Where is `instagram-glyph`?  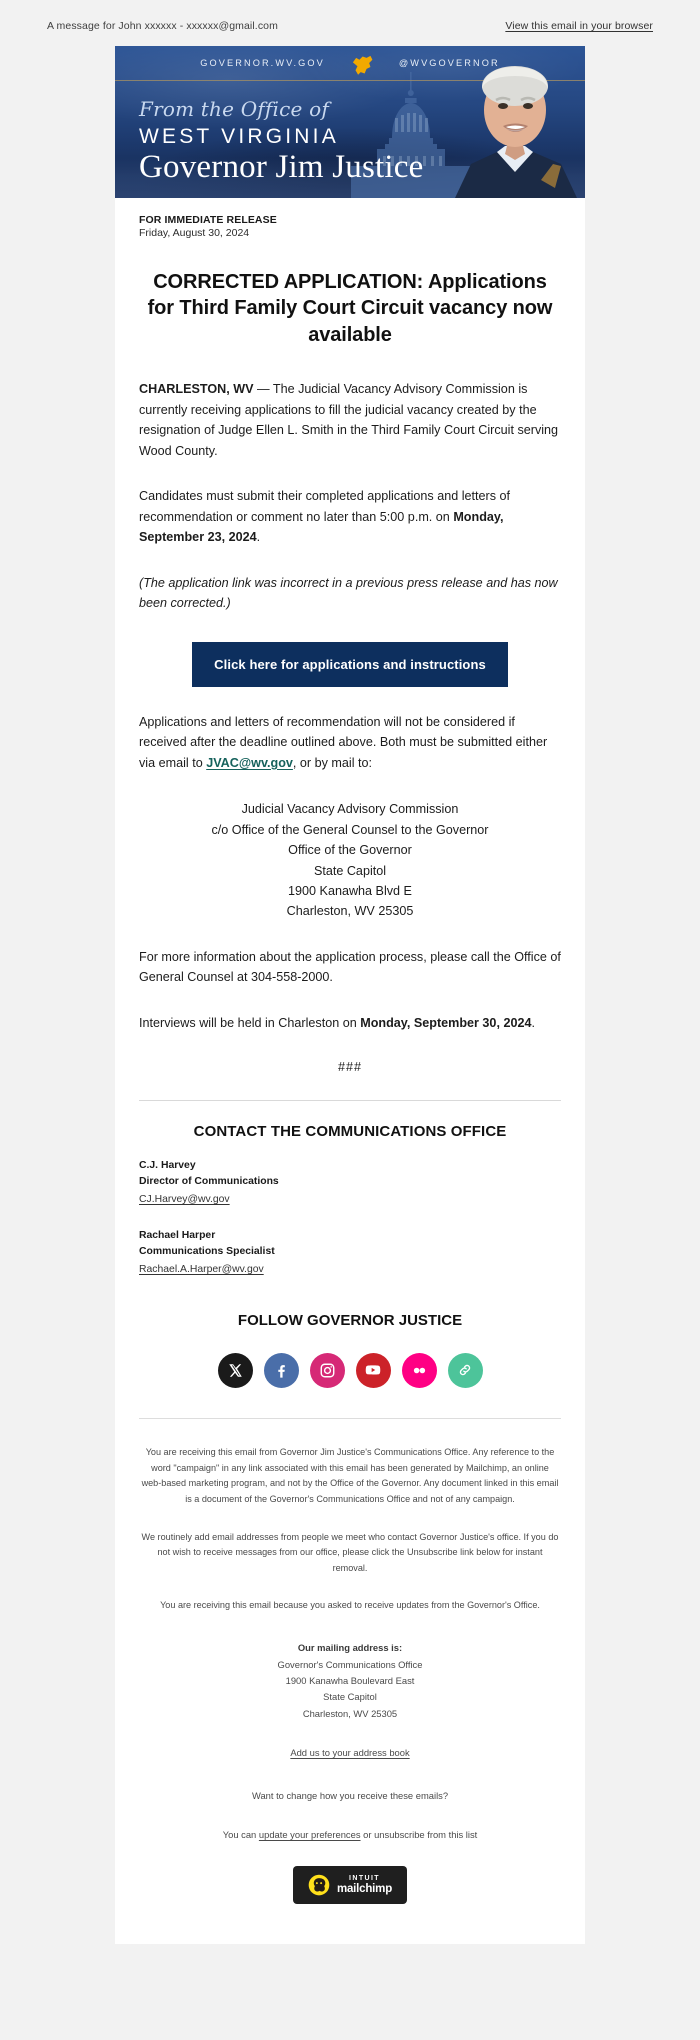 instagram-glyph is located at coordinates (327, 1370).